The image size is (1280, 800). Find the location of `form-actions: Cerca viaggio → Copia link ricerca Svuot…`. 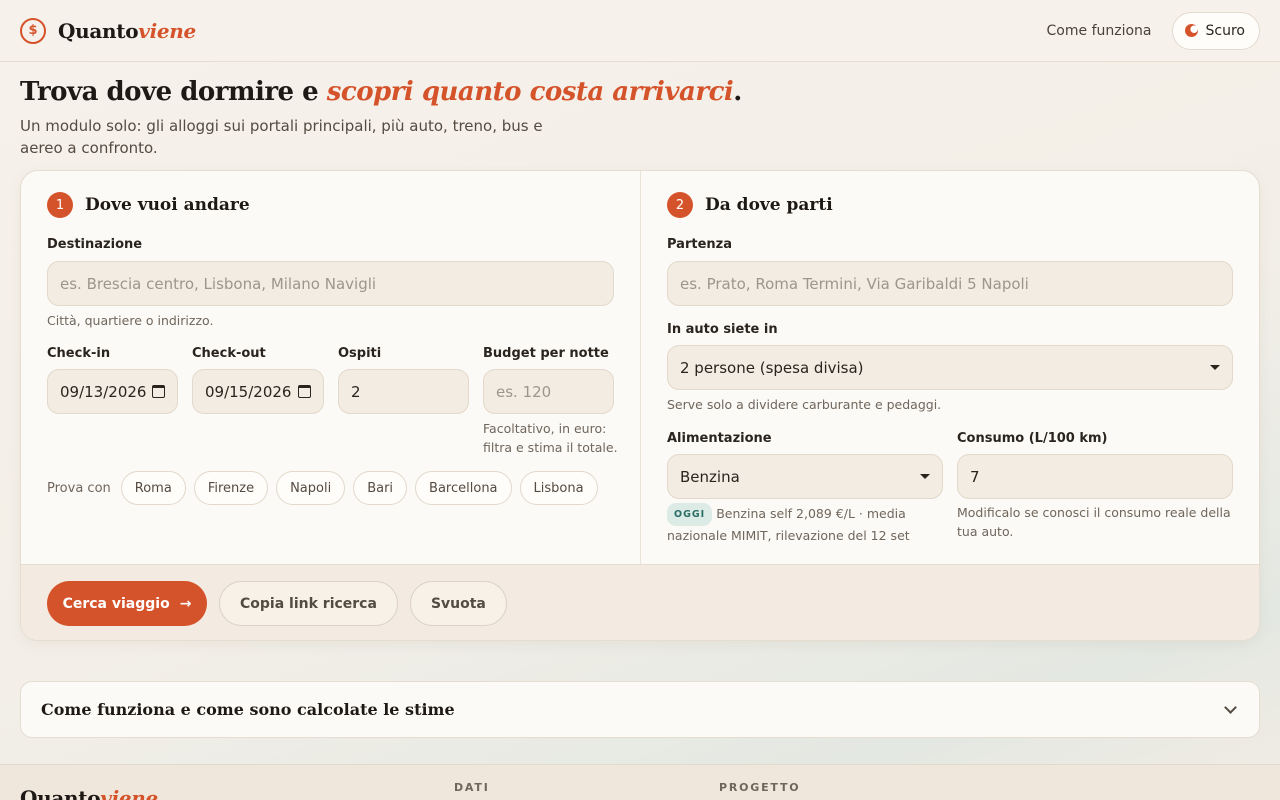

form-actions: Cerca viaggio → Copia link ricerca Svuot… is located at coordinates (640, 602).